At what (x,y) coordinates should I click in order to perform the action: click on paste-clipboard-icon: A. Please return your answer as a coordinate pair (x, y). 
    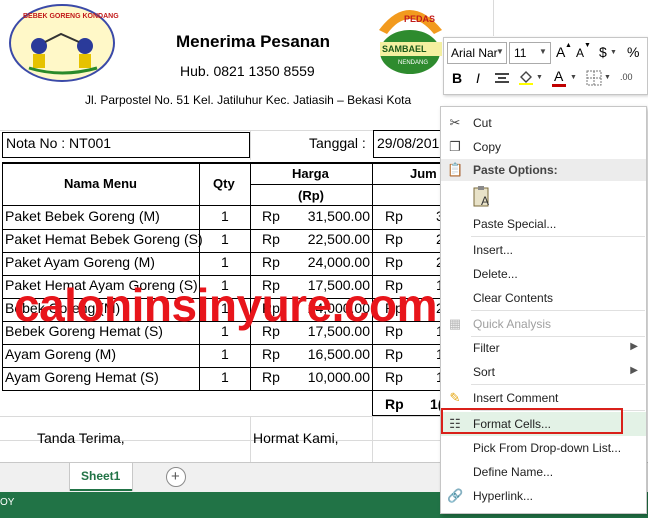
    Looking at the image, I should click on (481, 197).